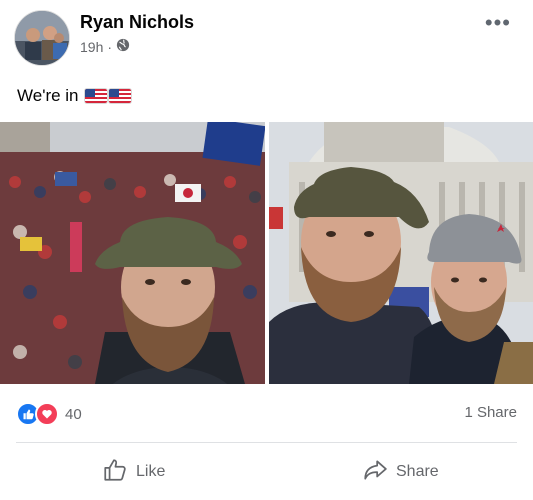 This screenshot has height=500, width=533. Describe the element at coordinates (490, 412) in the screenshot. I see `share-count: 1 Share` at that location.